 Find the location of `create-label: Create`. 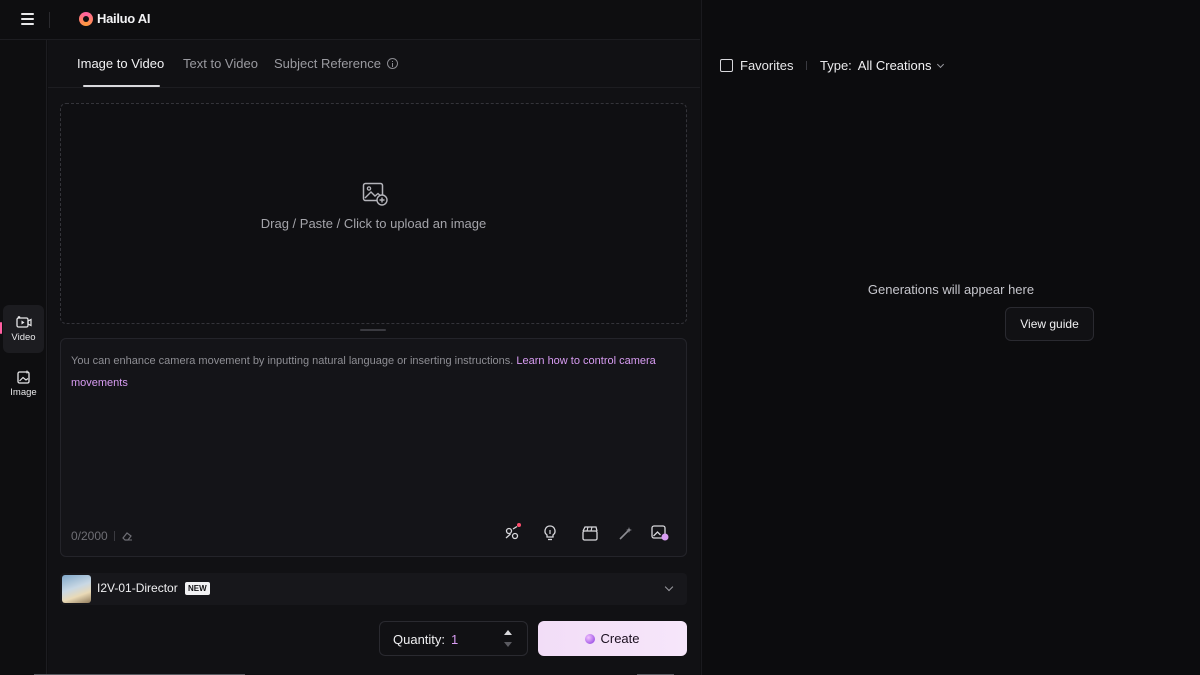

create-label: Create is located at coordinates (620, 638).